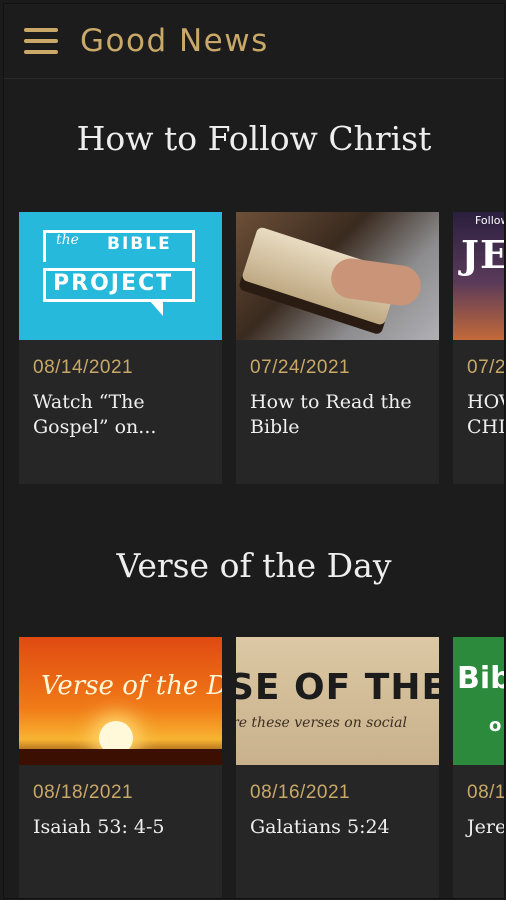 This screenshot has height=900, width=506. I want to click on bible-green-thumbnail: Bib o, so click(478, 701).